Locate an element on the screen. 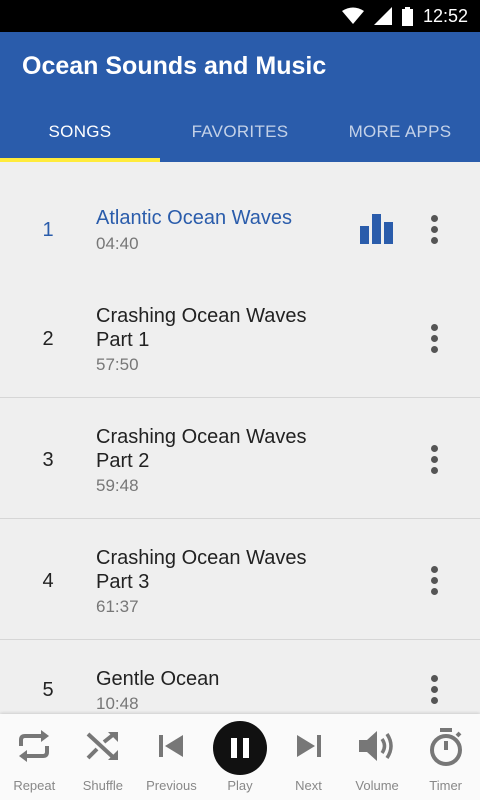  song-duration: 61:37 is located at coordinates (117, 606).